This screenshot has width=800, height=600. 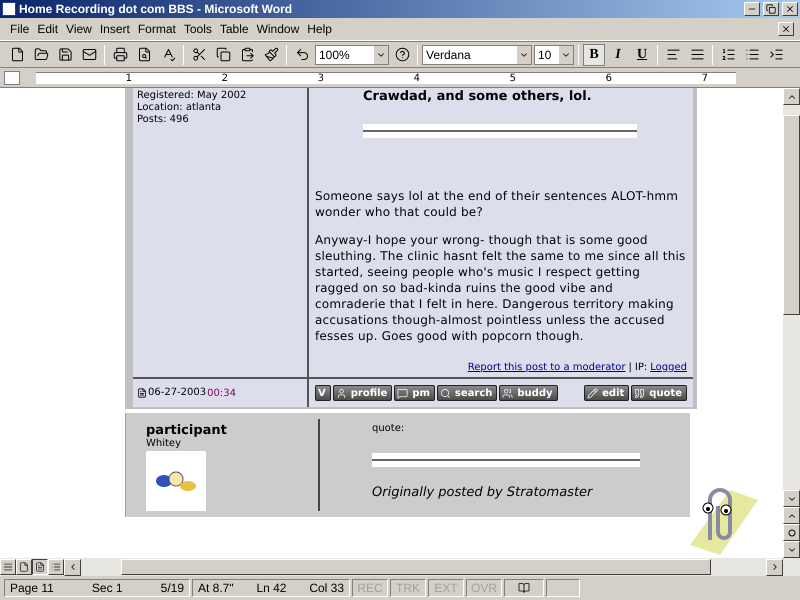 What do you see at coordinates (402, 54) in the screenshot?
I see `help-icon` at bounding box center [402, 54].